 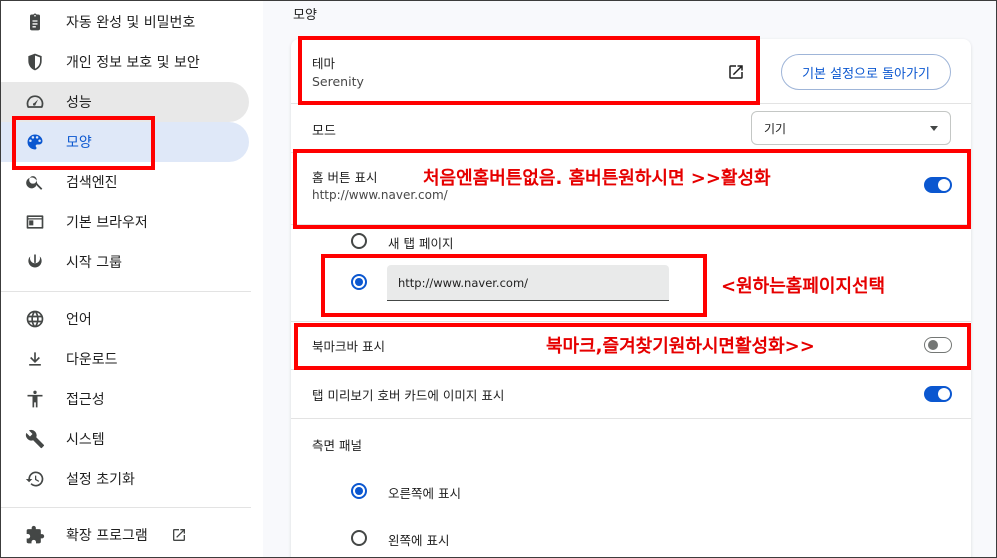 I want to click on sidebar-item-system: 시스템, so click(x=125, y=439).